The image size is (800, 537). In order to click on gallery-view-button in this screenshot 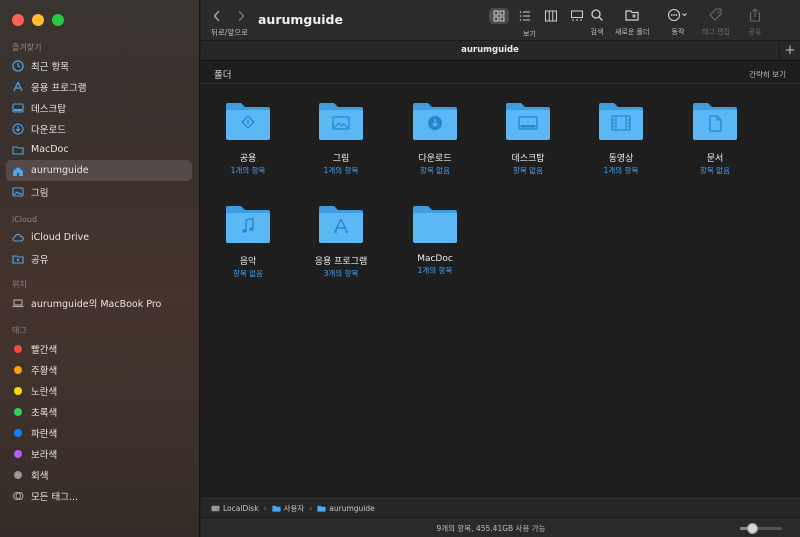, I will do `click(577, 16)`.